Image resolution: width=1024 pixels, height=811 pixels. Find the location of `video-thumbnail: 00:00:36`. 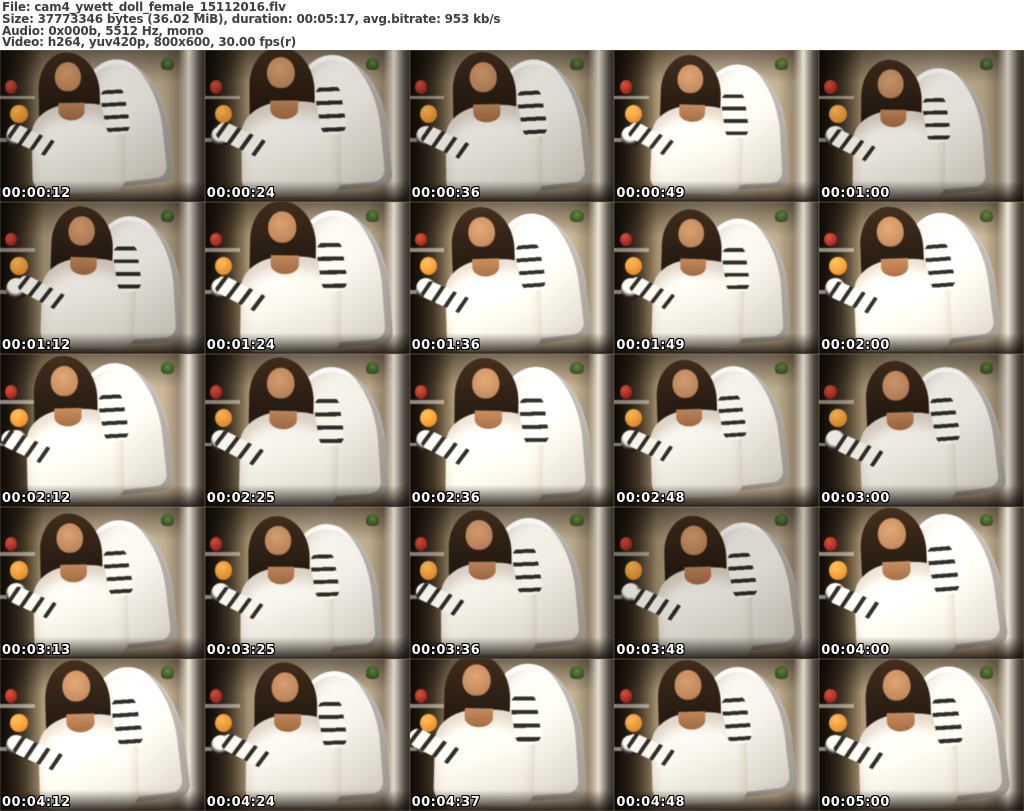

video-thumbnail: 00:00:36 is located at coordinates (512, 126).